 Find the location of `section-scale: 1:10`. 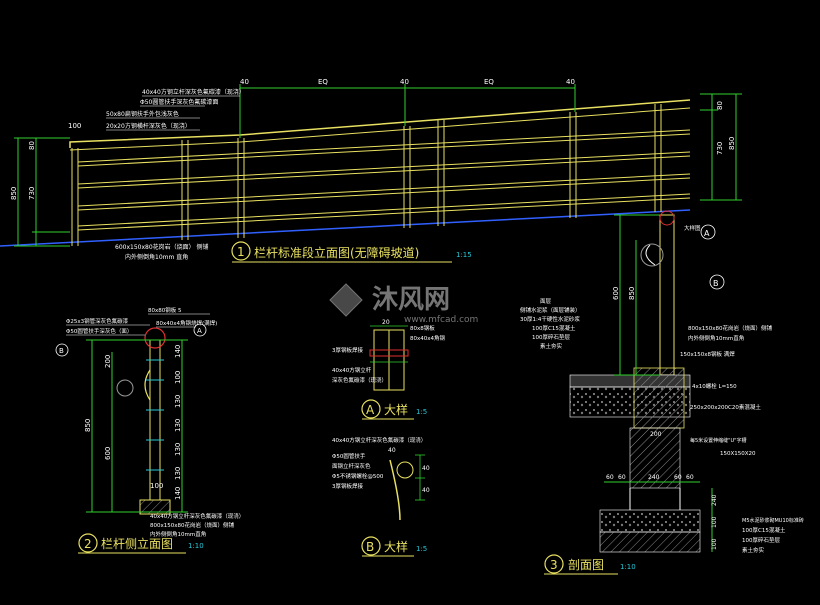

section-scale: 1:10 is located at coordinates (628, 567).